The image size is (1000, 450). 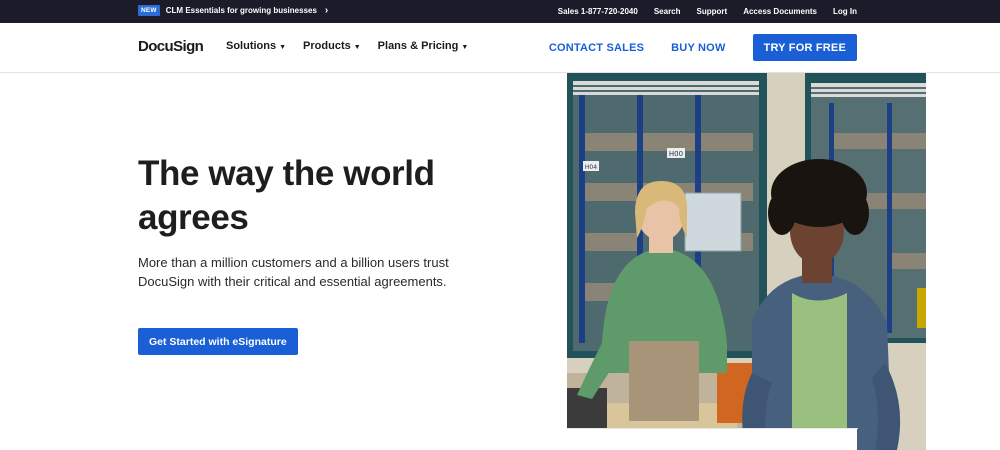 I want to click on nav-item-solutions: Solutions ▼, so click(x=256, y=46).